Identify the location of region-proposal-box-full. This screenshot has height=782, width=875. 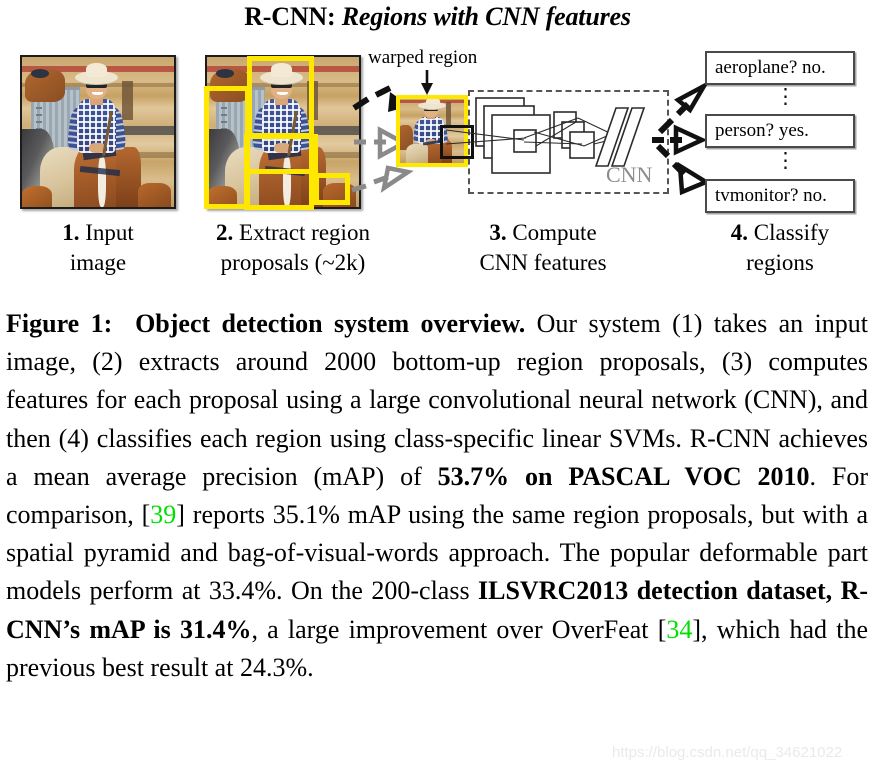
(279, 172).